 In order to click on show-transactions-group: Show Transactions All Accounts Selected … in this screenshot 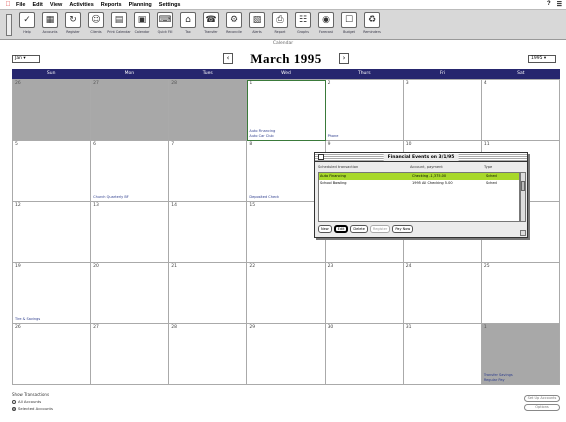, I will do `click(32, 401)`.